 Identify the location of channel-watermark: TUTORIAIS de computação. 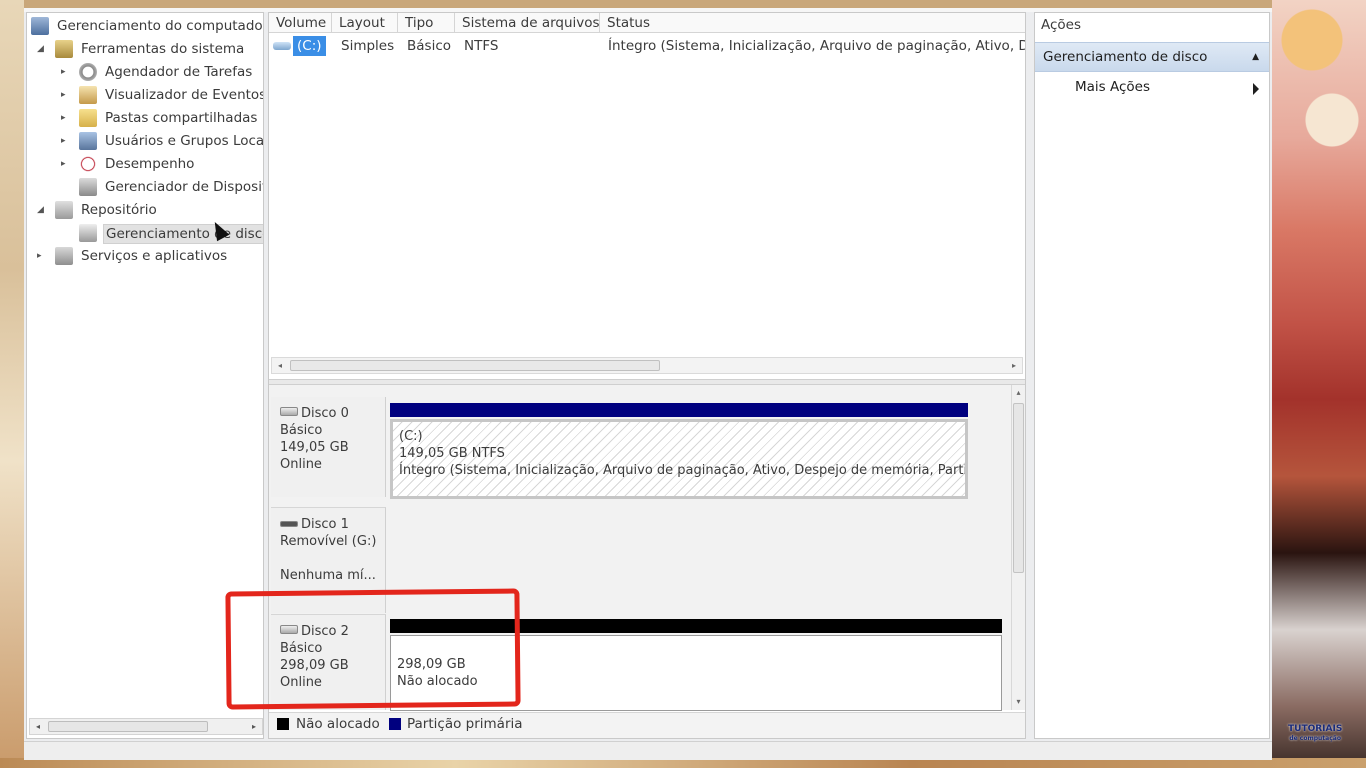
(1315, 734).